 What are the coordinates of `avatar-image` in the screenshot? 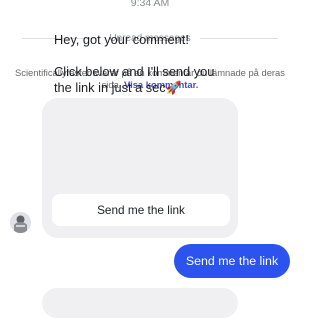 It's located at (20, 222).